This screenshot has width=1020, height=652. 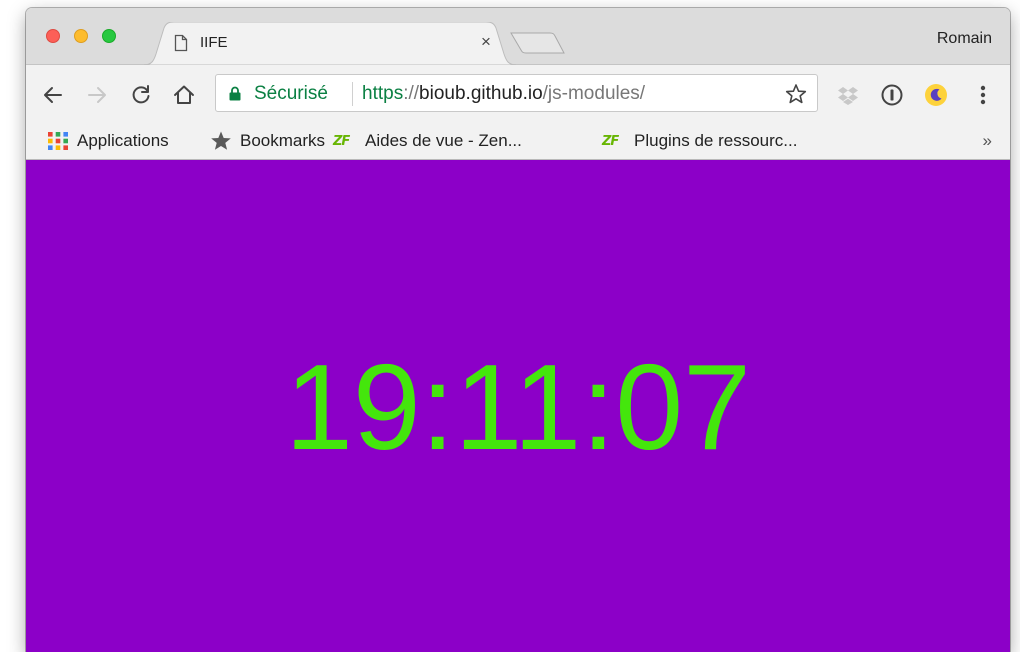 I want to click on star-icon, so click(x=221, y=140).